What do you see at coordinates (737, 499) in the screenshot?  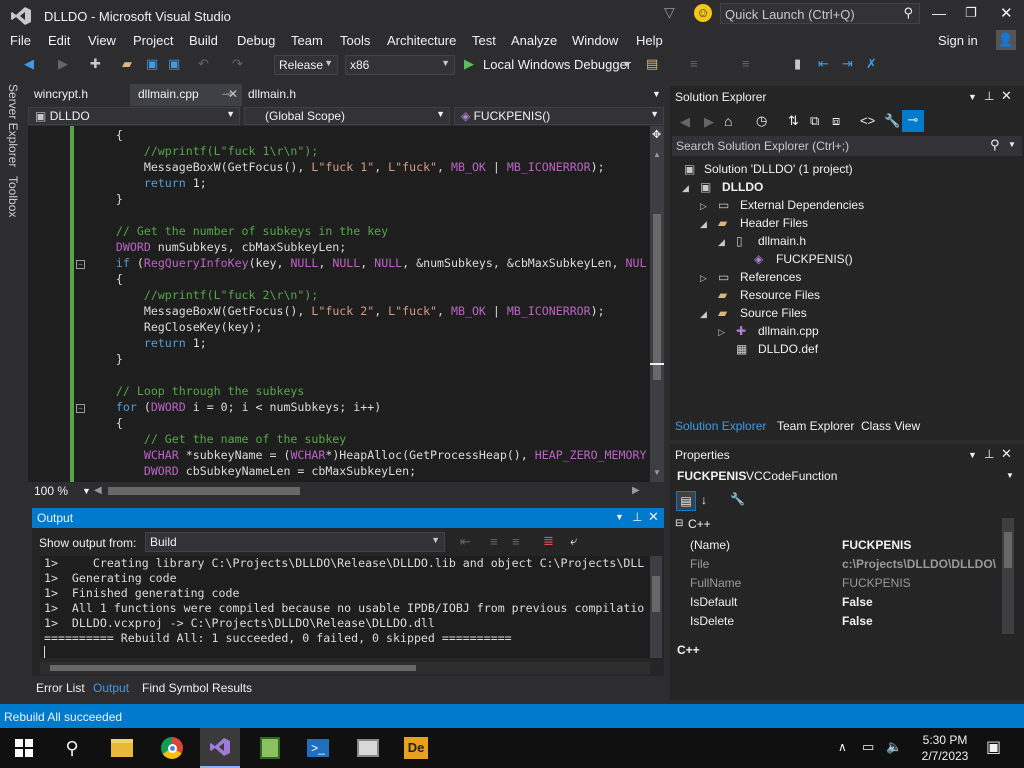 I see `property-pages-icon: 🔧` at bounding box center [737, 499].